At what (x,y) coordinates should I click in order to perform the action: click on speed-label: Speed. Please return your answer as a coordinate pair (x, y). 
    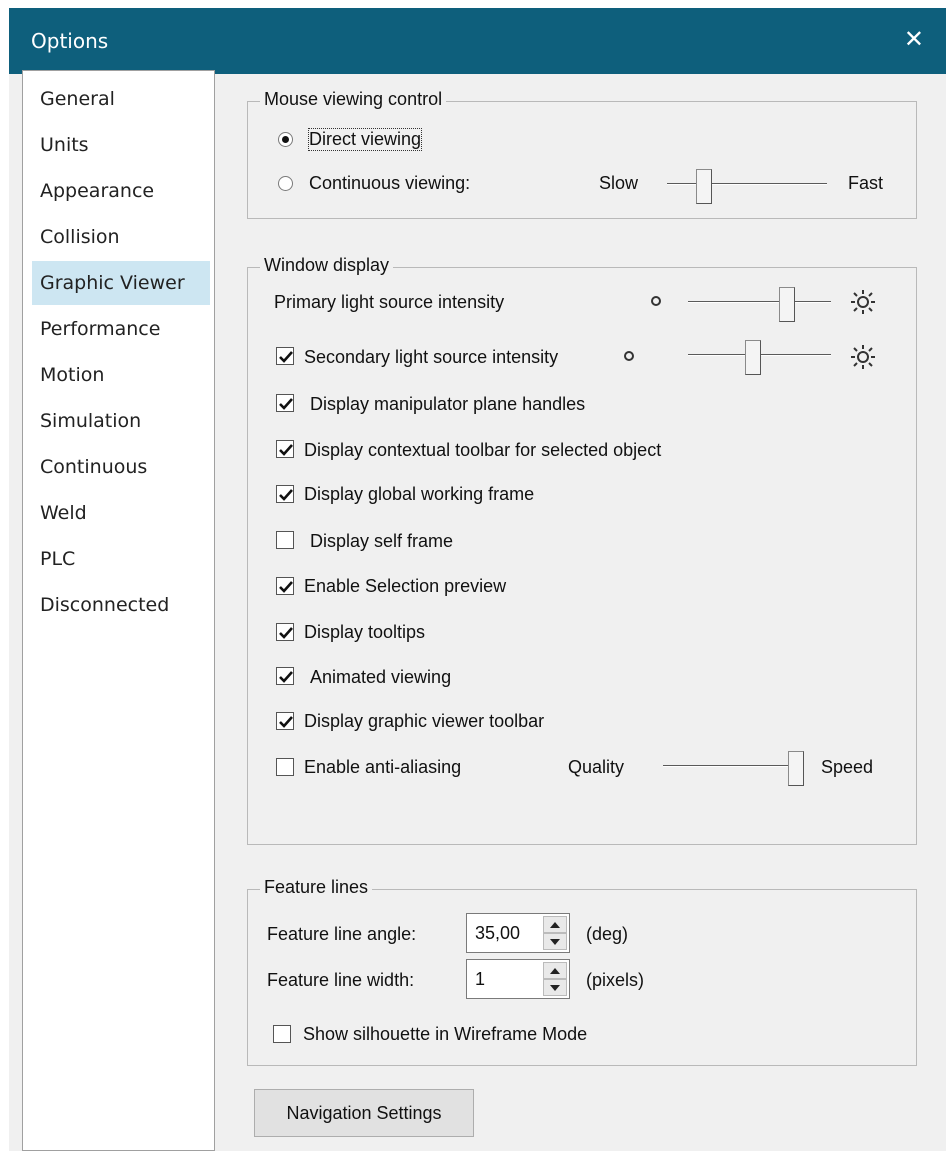
    Looking at the image, I should click on (847, 767).